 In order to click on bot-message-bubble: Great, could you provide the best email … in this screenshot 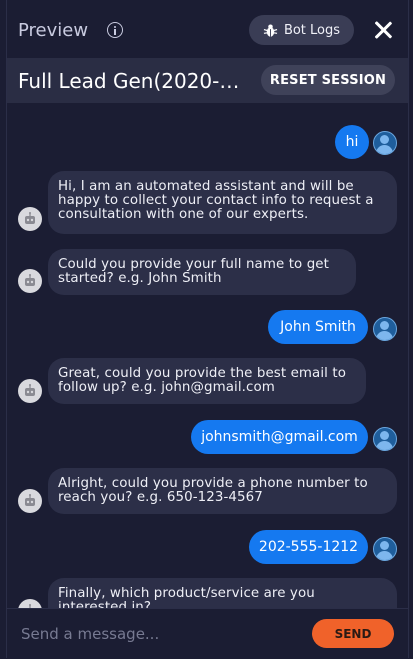, I will do `click(207, 381)`.